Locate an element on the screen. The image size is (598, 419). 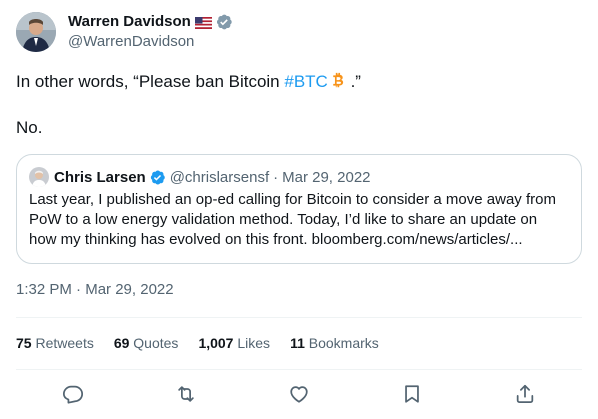
stat-retweets: 75 Retweets is located at coordinates (55, 343).